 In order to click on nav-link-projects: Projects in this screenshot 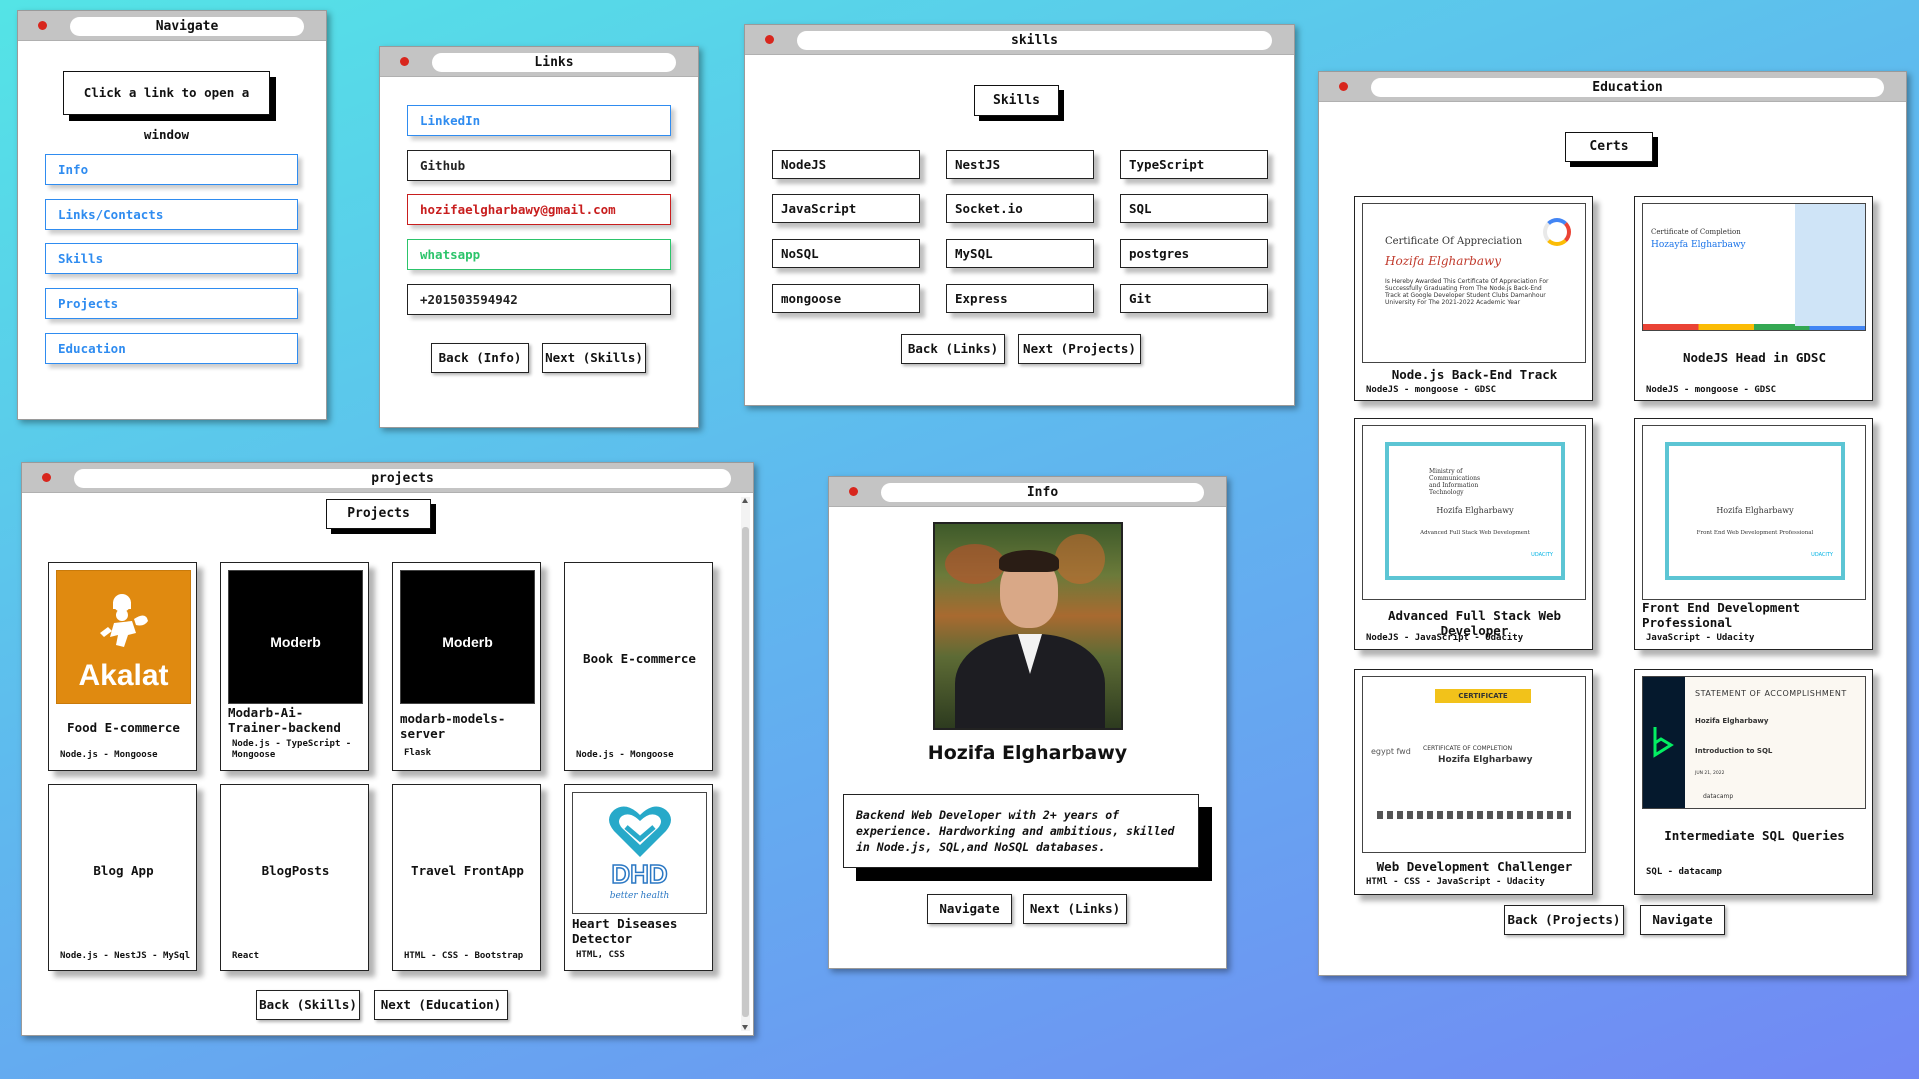, I will do `click(171, 303)`.